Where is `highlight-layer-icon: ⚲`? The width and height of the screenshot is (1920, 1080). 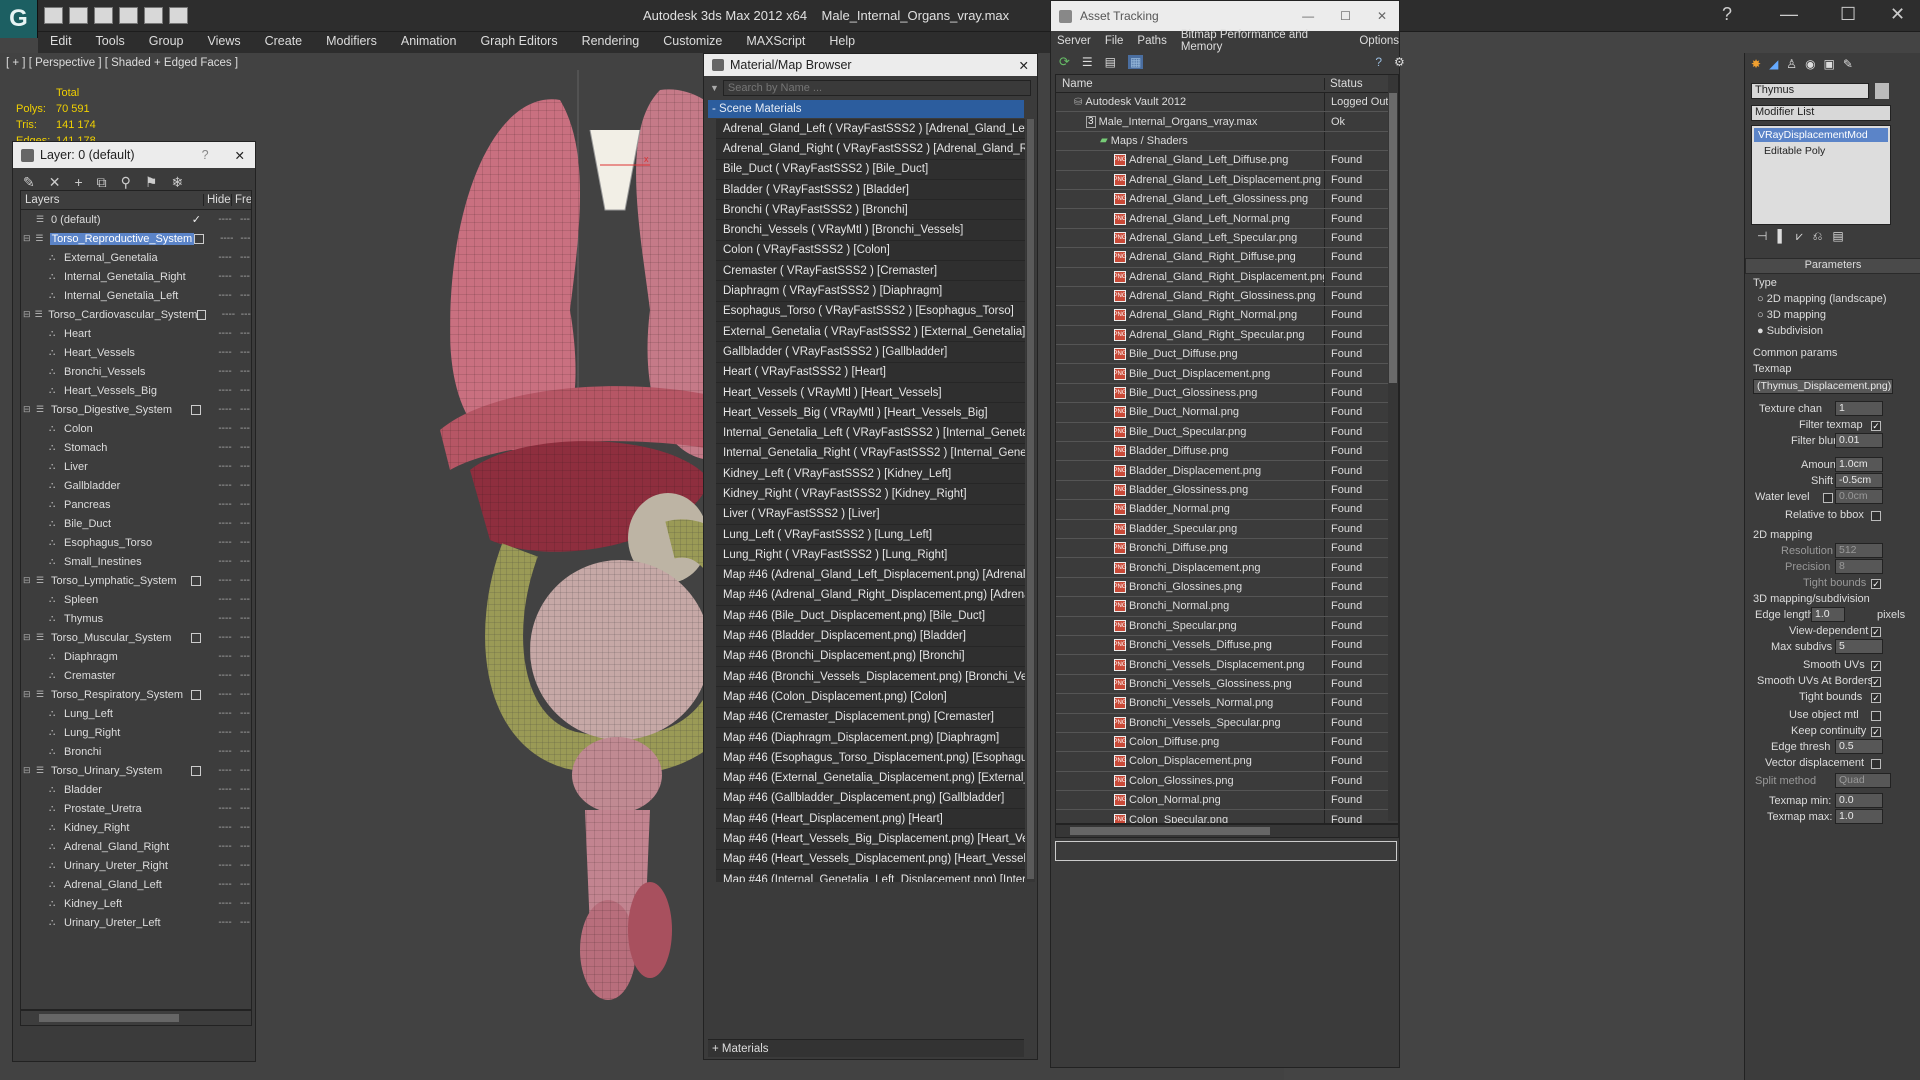 highlight-layer-icon: ⚲ is located at coordinates (126, 182).